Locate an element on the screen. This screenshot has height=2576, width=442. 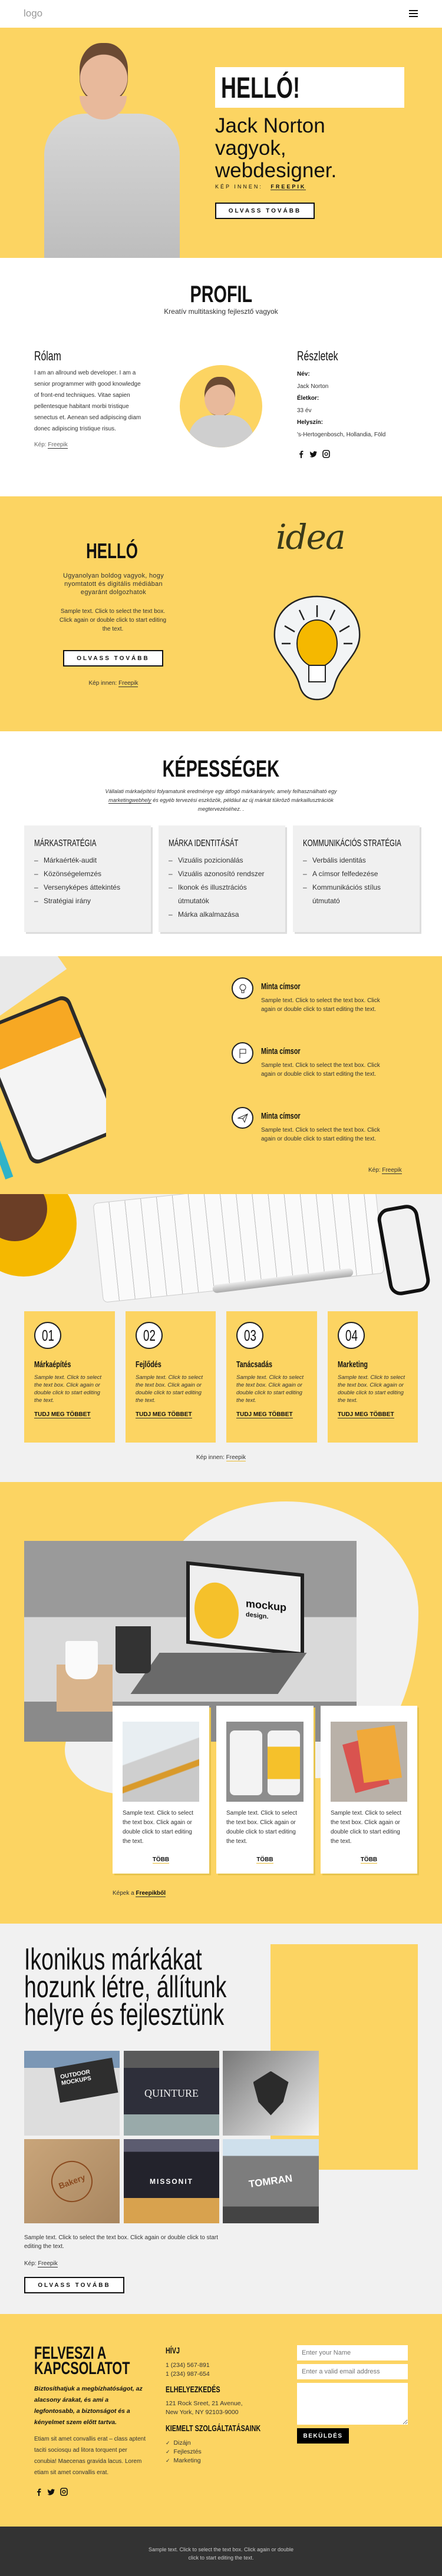
service-number: 04 is located at coordinates (351, 1335).